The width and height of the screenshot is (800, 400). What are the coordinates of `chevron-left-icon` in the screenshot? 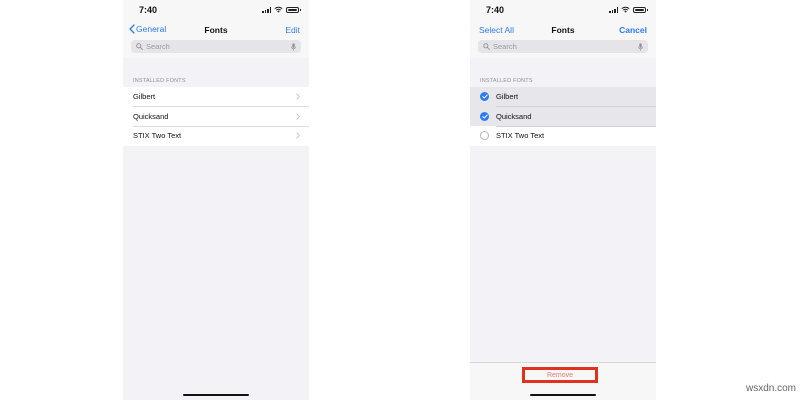 It's located at (132, 29).